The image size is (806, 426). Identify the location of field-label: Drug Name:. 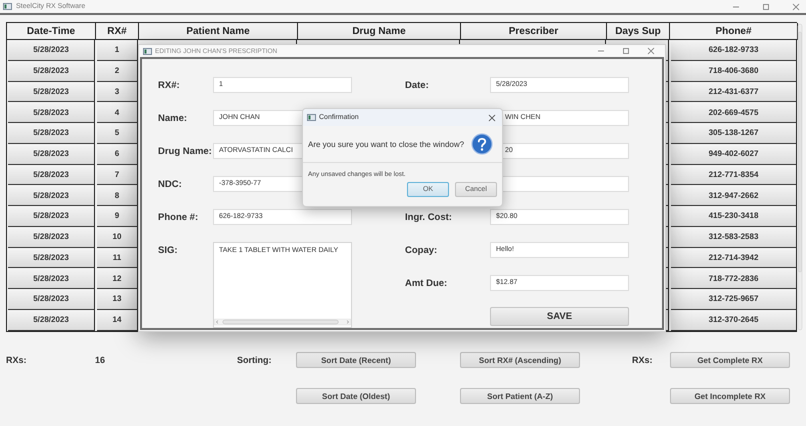
(185, 152).